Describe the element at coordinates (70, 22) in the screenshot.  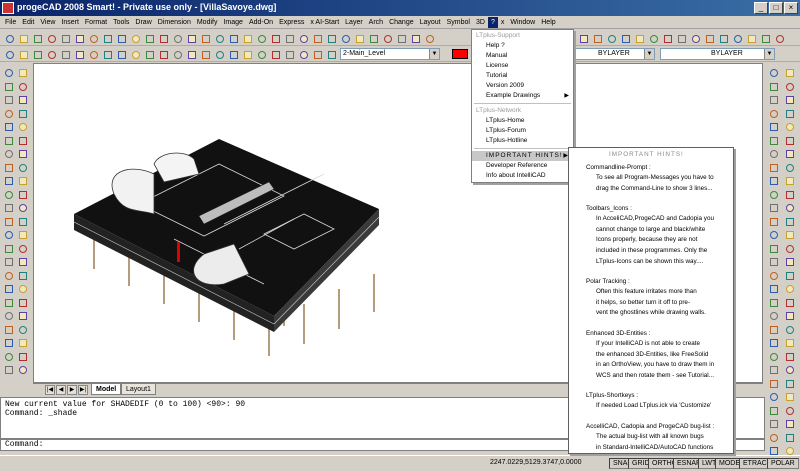
I see `menu-insert: Insert` at that location.